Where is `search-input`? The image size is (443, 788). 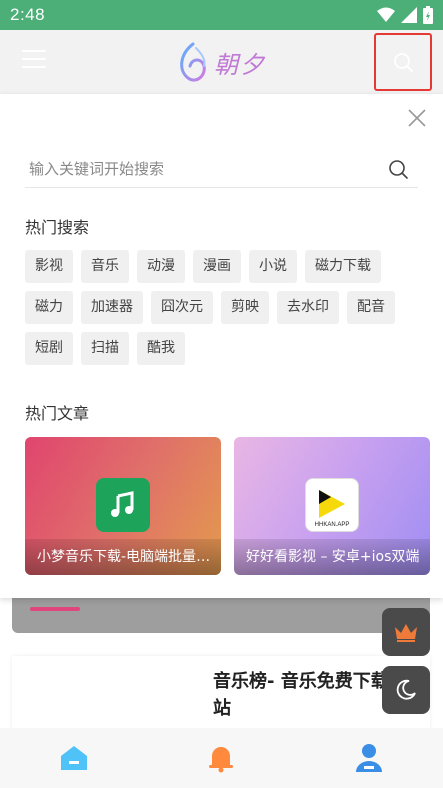
search-input is located at coordinates (205, 168).